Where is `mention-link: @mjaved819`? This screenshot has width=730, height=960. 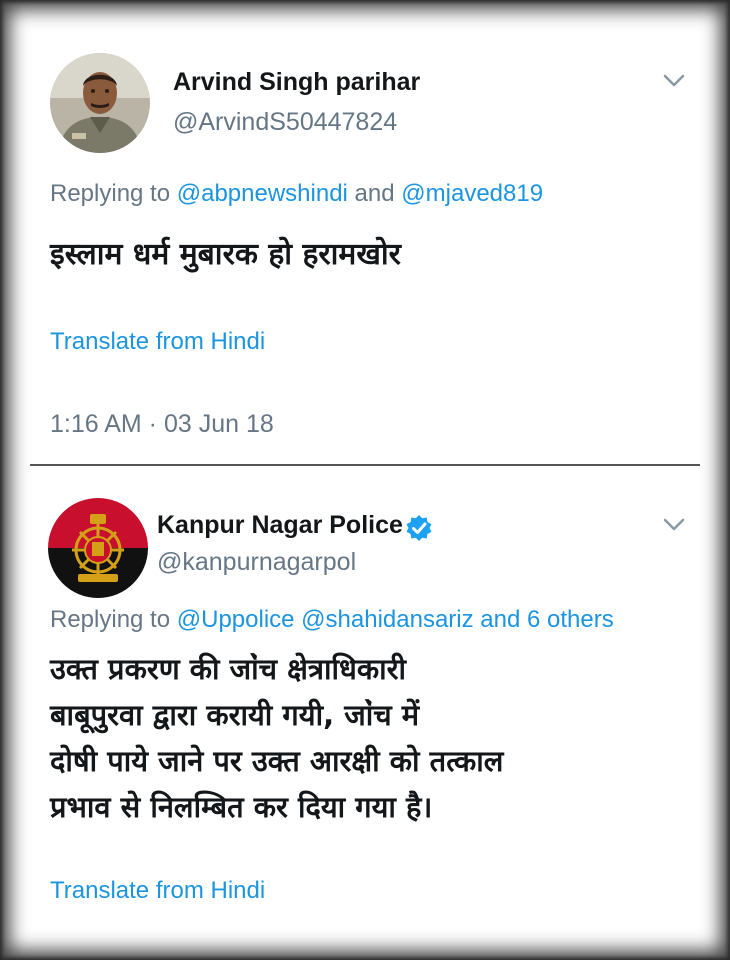 mention-link: @mjaved819 is located at coordinates (472, 193).